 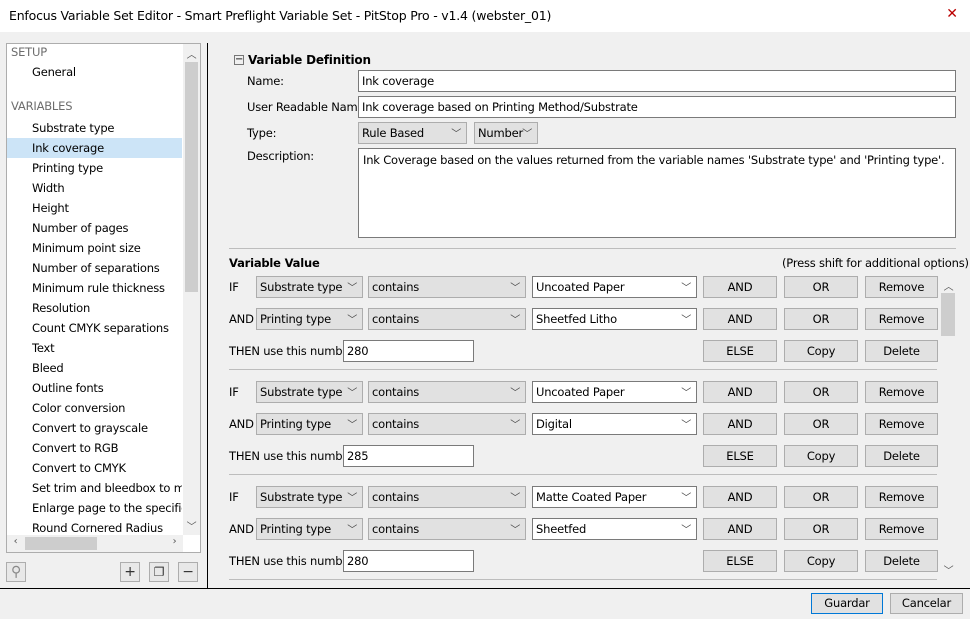 I want to click on list-item: Width, so click(x=107, y=188).